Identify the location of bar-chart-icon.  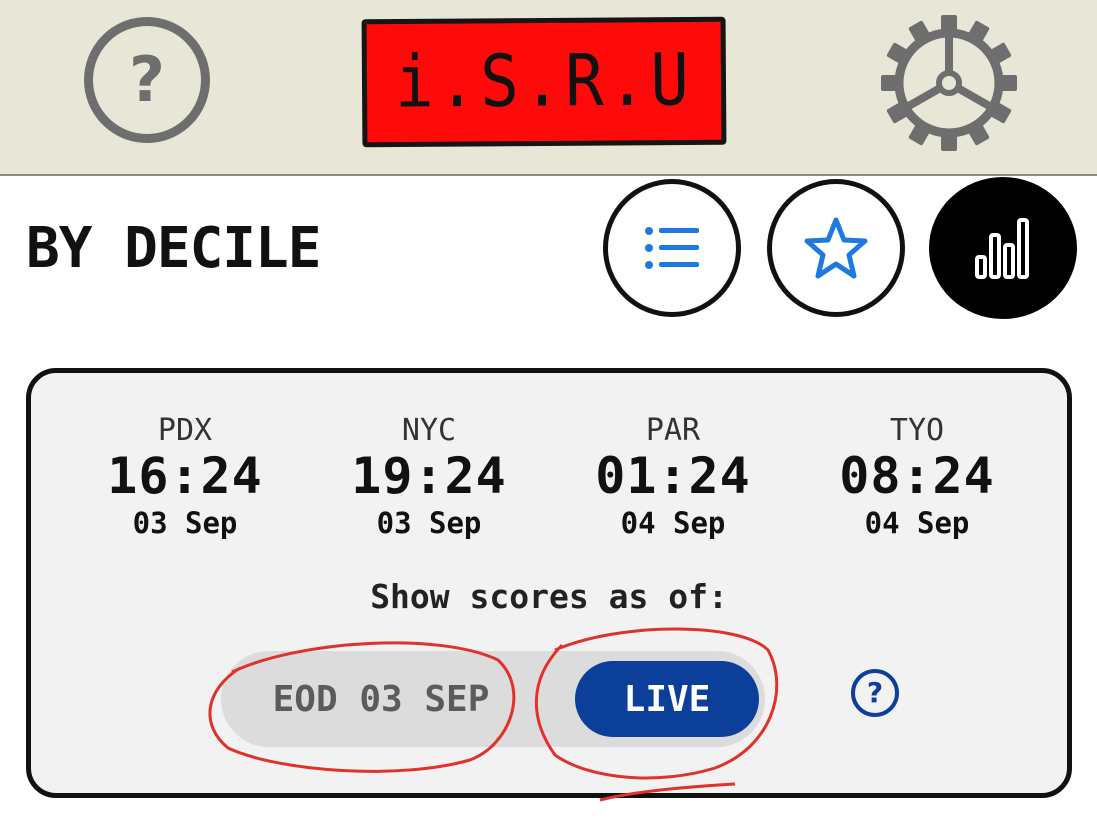
(1002, 248).